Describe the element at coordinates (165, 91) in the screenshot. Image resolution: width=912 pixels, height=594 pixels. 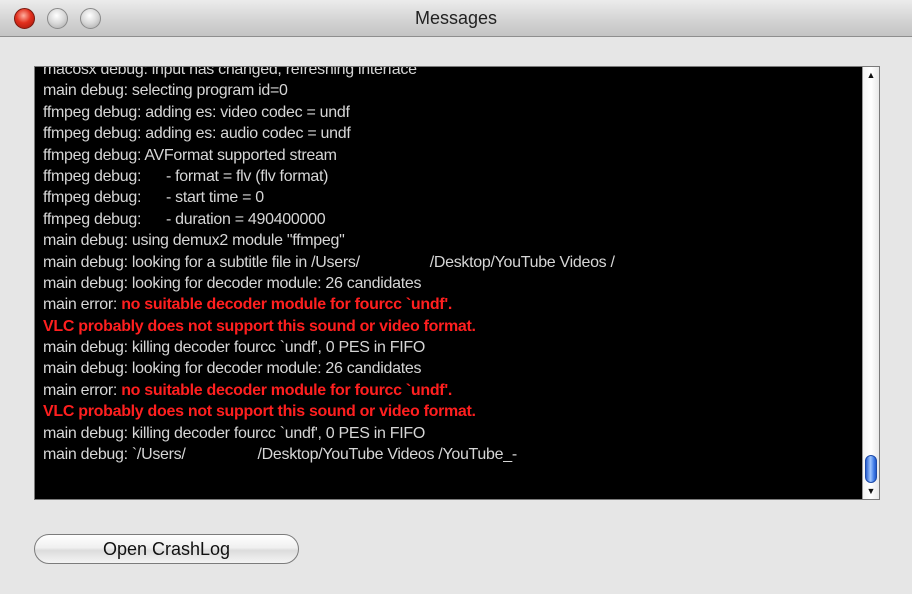
I see `log-line-text: main debug: selecting program id=0` at that location.